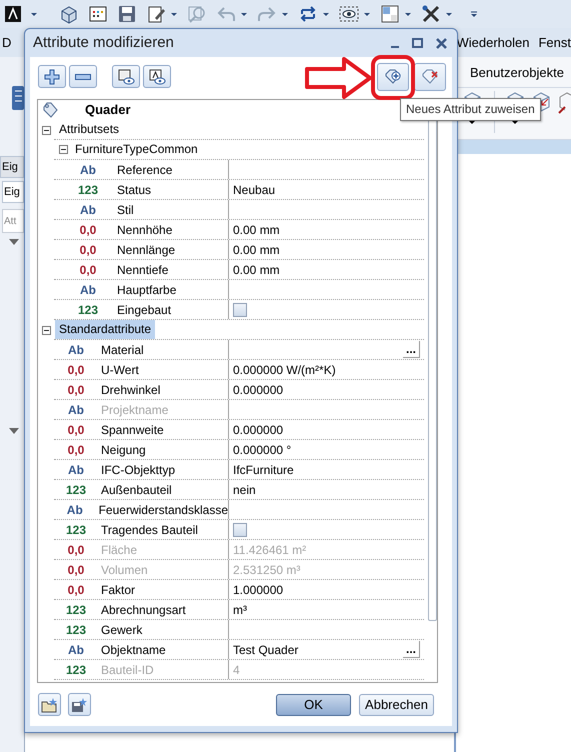  What do you see at coordinates (244, 489) in the screenshot?
I see `attribute-value: nein` at bounding box center [244, 489].